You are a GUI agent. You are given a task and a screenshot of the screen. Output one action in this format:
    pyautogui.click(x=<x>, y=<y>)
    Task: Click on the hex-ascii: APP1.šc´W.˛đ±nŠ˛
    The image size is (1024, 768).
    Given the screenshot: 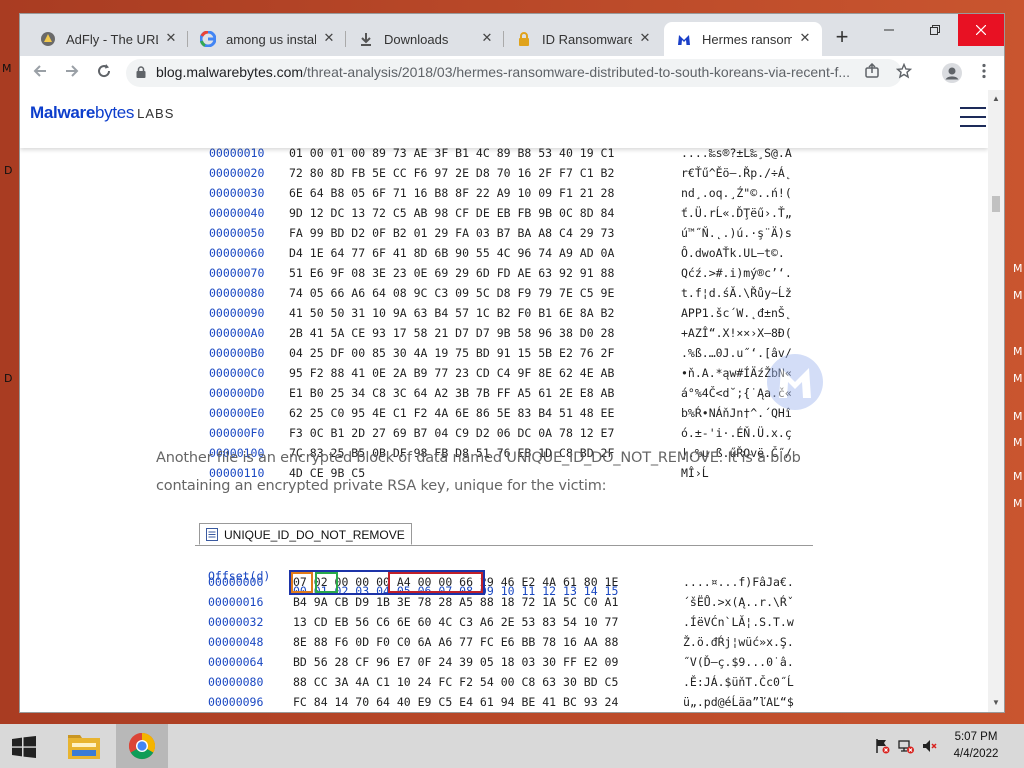 What is the action you would take?
    pyautogui.click(x=736, y=313)
    